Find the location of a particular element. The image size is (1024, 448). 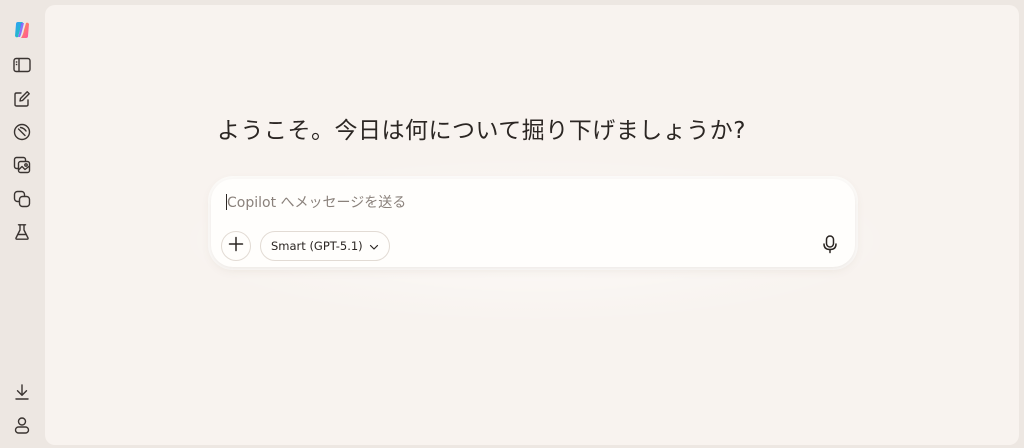

new-chat-button is located at coordinates (22, 99).